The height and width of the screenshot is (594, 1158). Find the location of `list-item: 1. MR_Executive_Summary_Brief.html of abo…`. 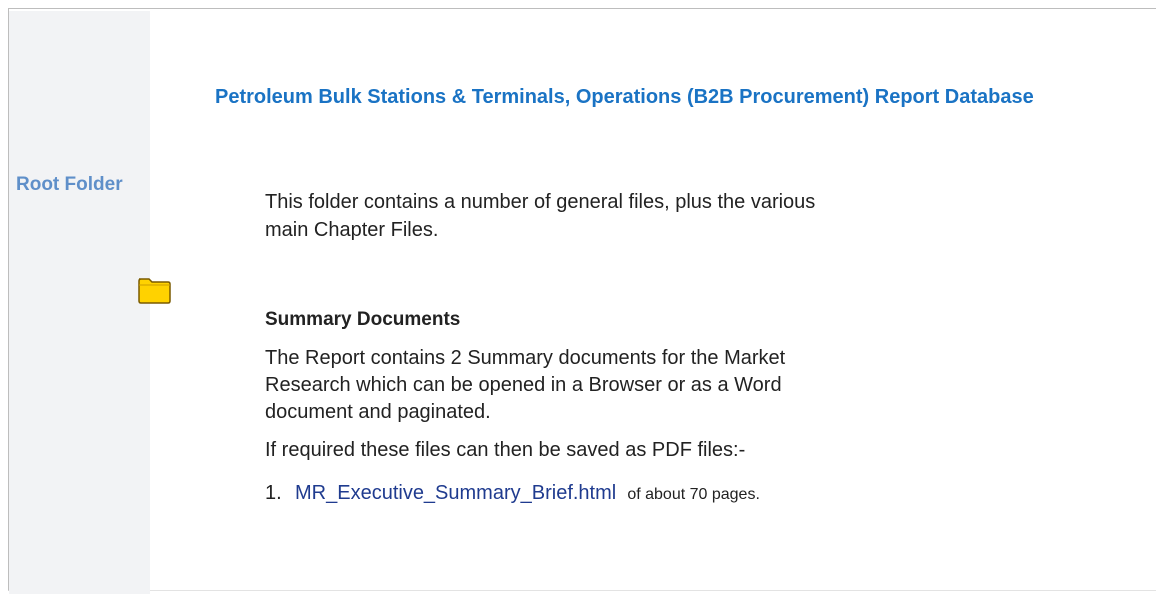

list-item: 1. MR_Executive_Summary_Brief.html of abo… is located at coordinates (615, 494).